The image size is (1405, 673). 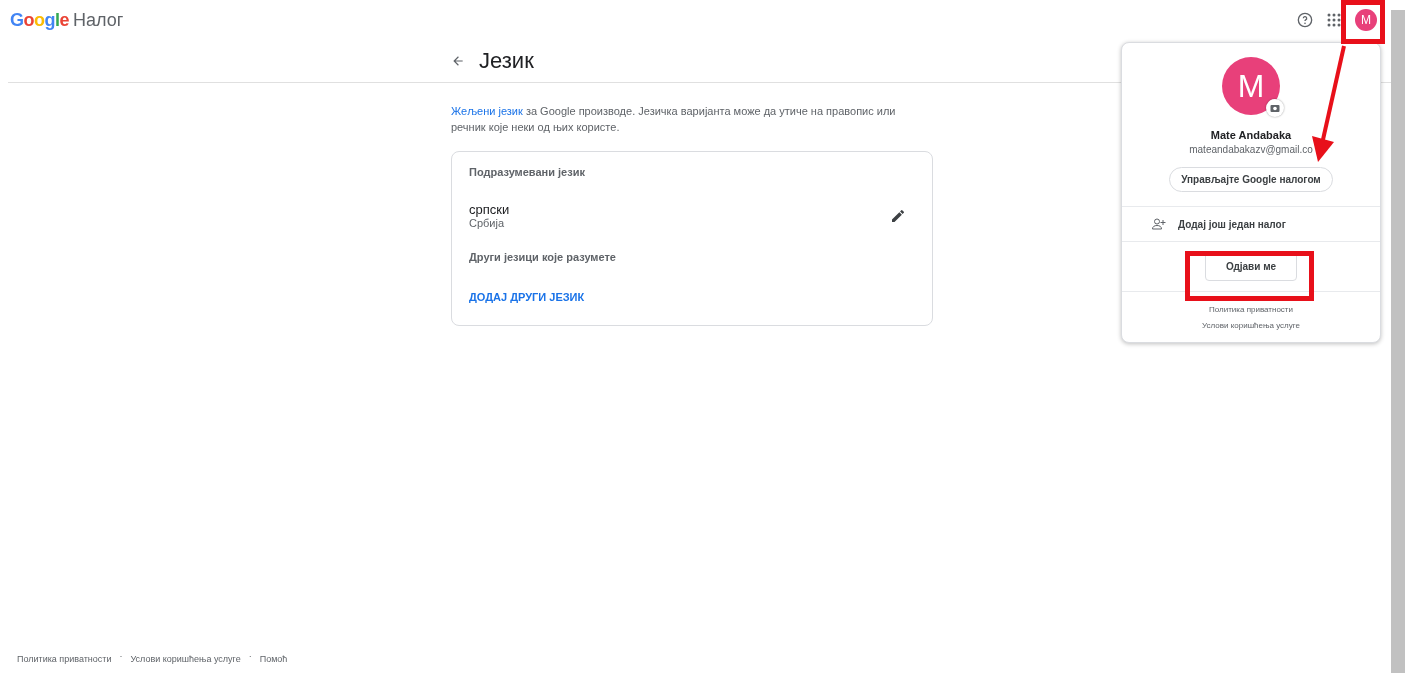 What do you see at coordinates (1251, 135) in the screenshot?
I see `account-name: Mate Andabaka` at bounding box center [1251, 135].